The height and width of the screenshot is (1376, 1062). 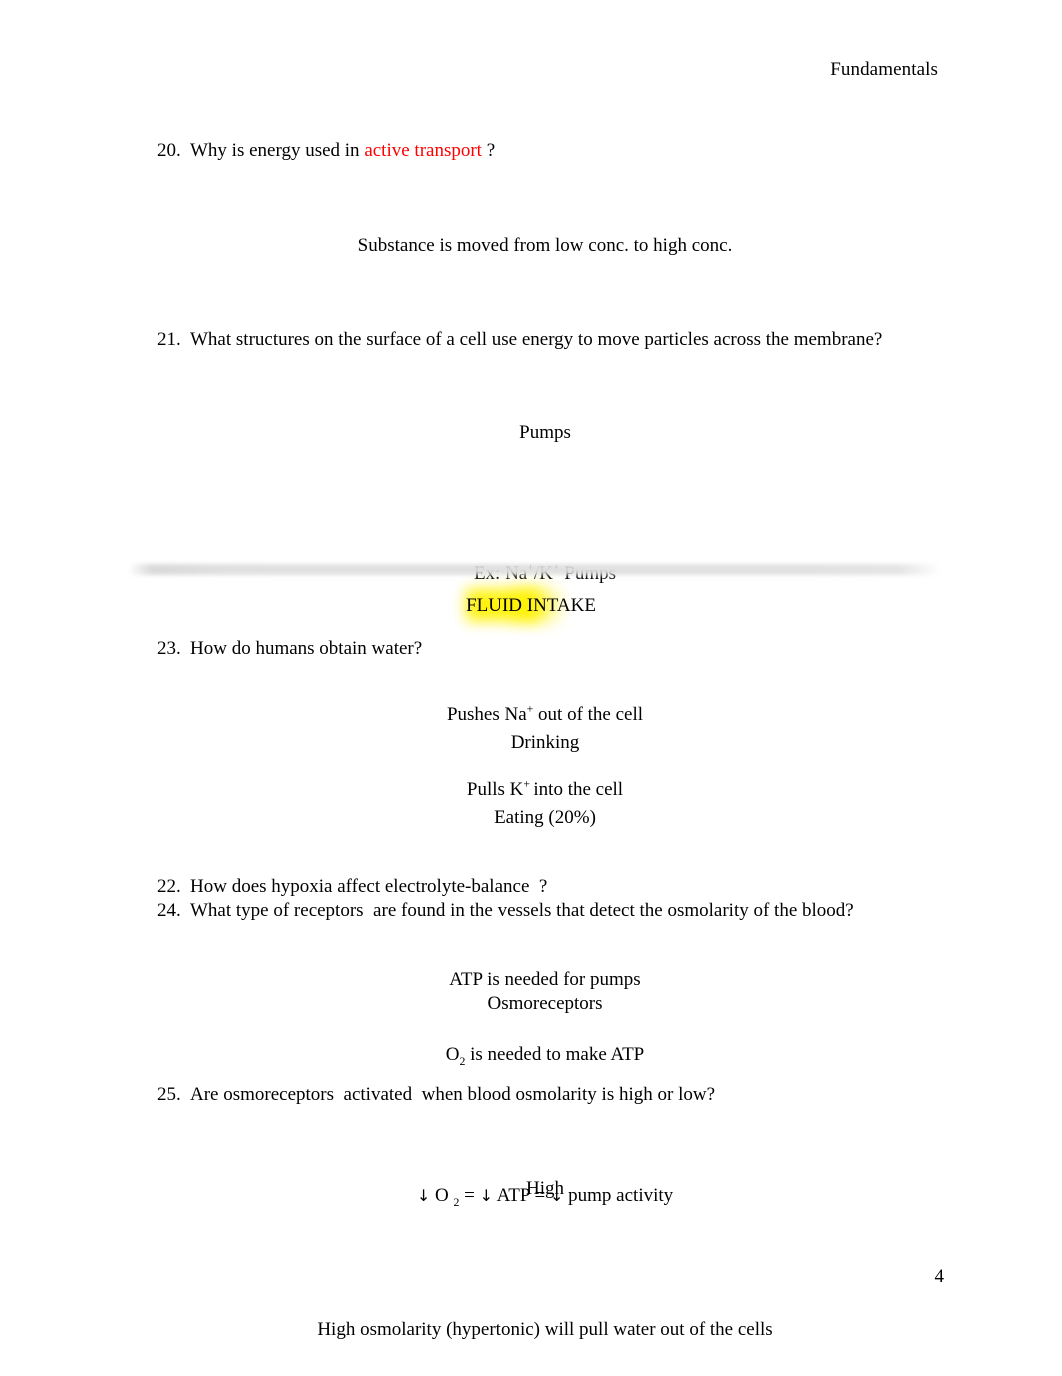 I want to click on question-20-pre: Why is energy used in, so click(x=277, y=150).